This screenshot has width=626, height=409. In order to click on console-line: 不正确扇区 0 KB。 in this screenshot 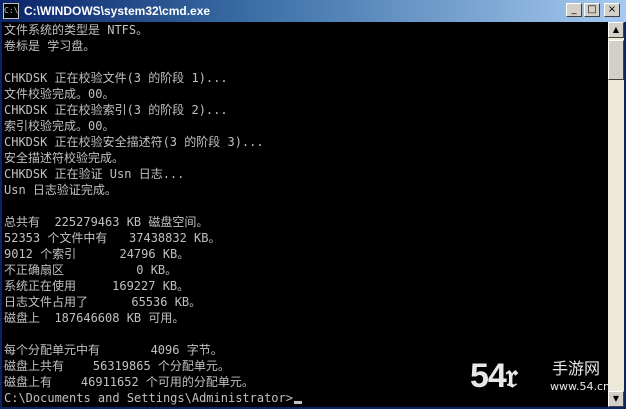, I will do `click(91, 270)`.